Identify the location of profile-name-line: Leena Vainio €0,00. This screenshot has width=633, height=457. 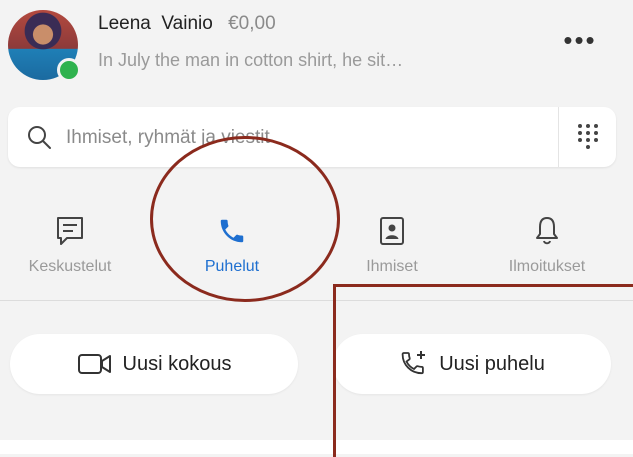
(187, 24).